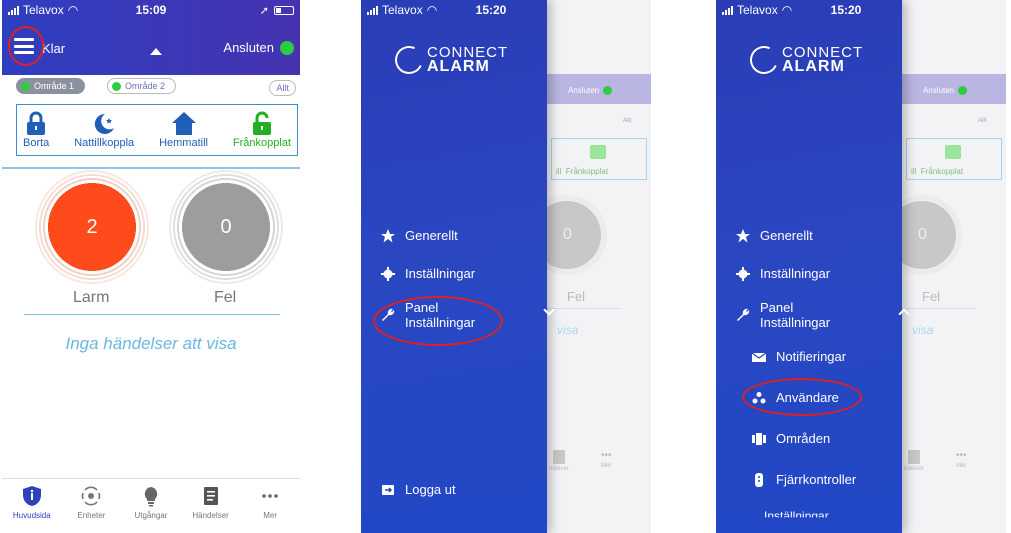 The image size is (1011, 533). Describe the element at coordinates (777, 307) in the screenshot. I see `menu-label-line-1: Panel` at that location.